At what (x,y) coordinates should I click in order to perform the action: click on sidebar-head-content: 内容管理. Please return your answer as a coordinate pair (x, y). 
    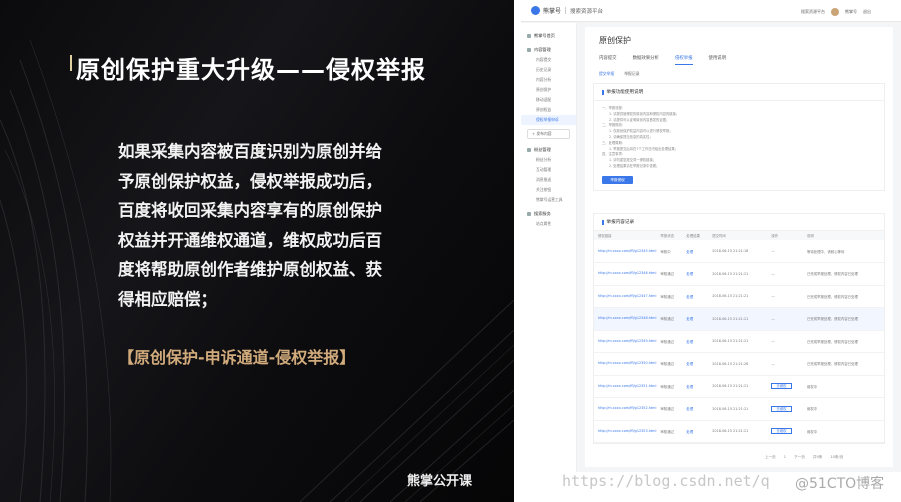
    Looking at the image, I should click on (548, 50).